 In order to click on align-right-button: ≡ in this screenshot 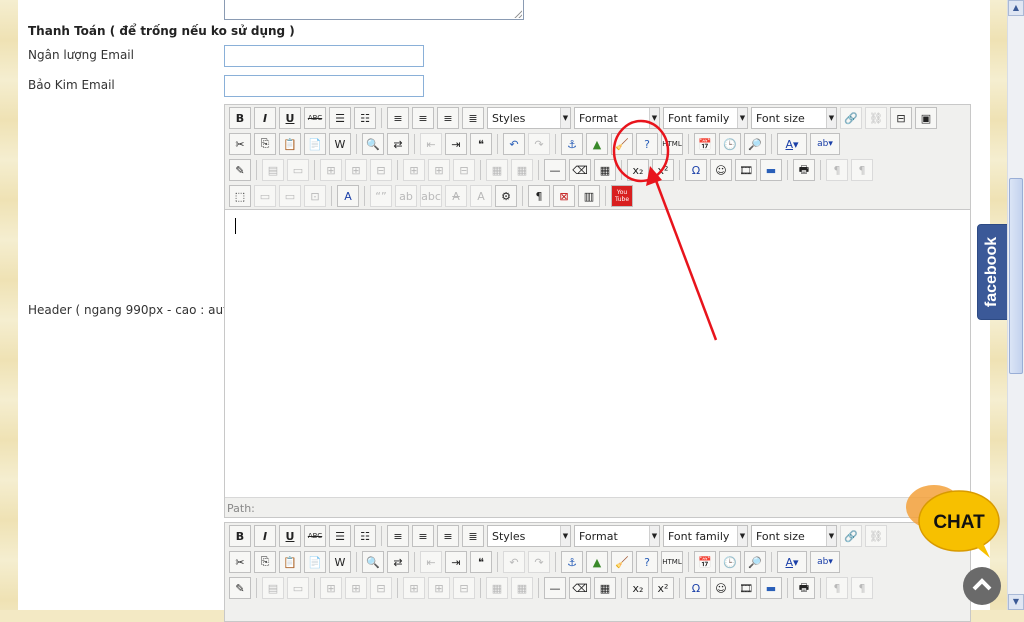, I will do `click(448, 118)`.